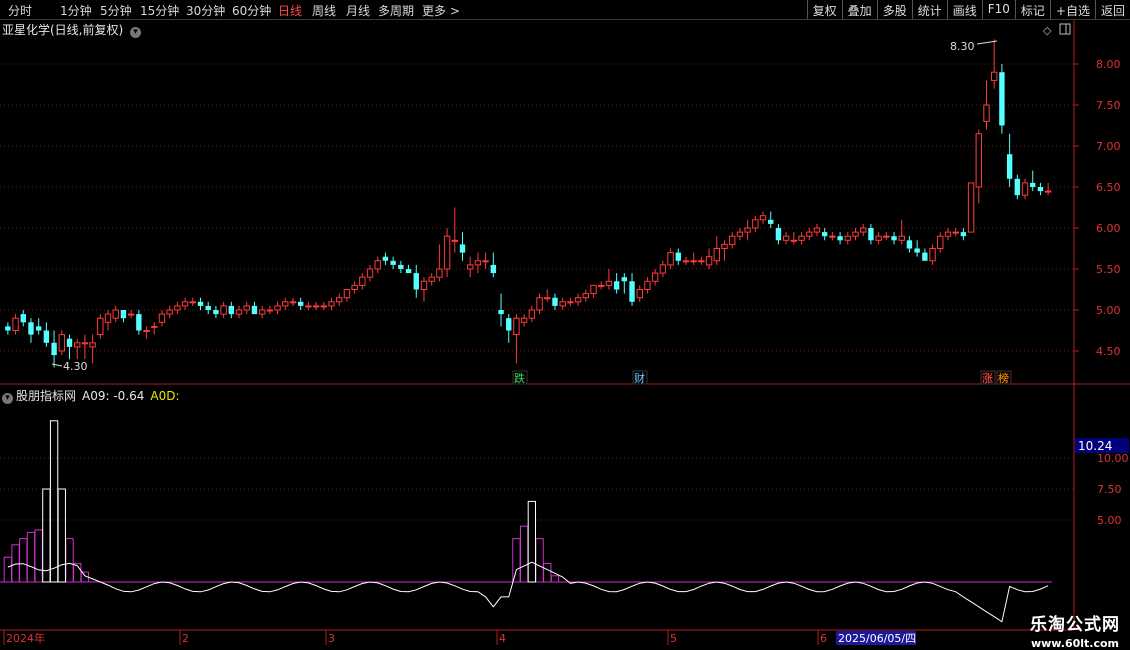 Image resolution: width=1130 pixels, height=650 pixels. Describe the element at coordinates (72, 29) in the screenshot. I see `price-panel-title: 亚星化学(日线,前复权) ▾` at that location.